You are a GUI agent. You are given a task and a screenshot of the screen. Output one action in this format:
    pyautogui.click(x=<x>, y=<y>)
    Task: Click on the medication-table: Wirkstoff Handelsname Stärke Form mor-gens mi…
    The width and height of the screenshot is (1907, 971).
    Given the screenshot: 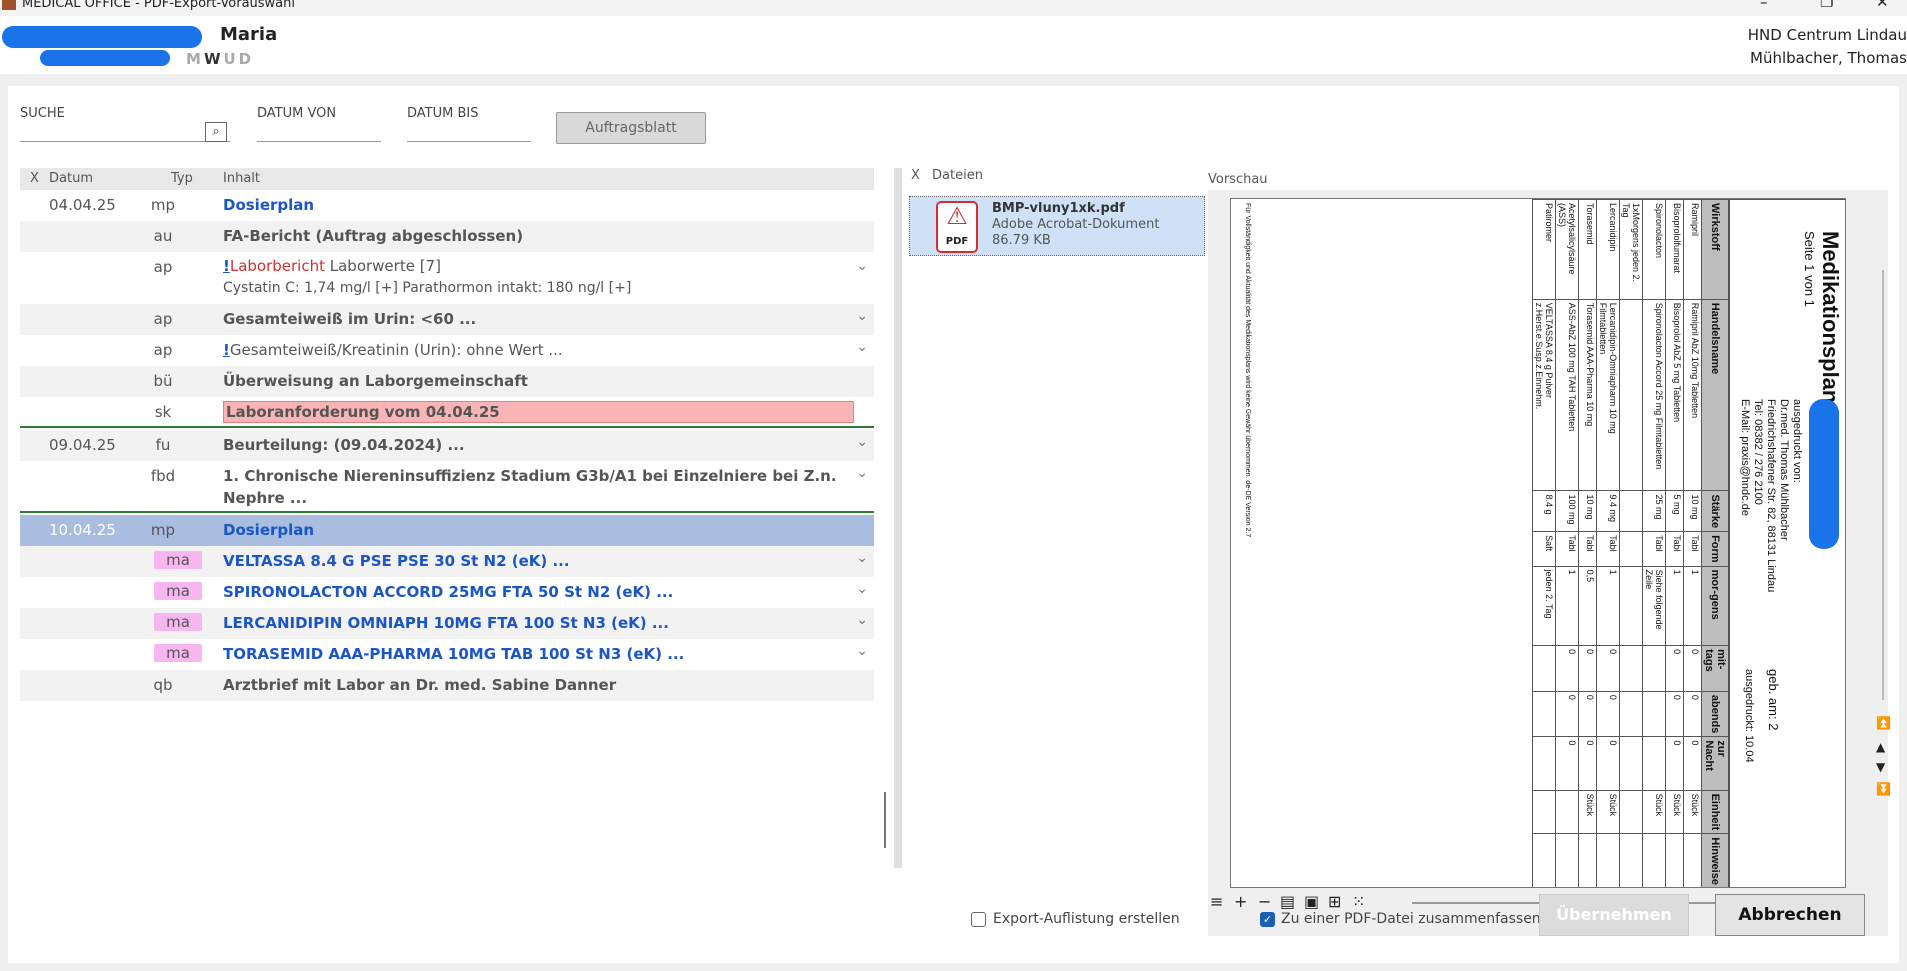 What is the action you would take?
    pyautogui.click(x=1630, y=543)
    